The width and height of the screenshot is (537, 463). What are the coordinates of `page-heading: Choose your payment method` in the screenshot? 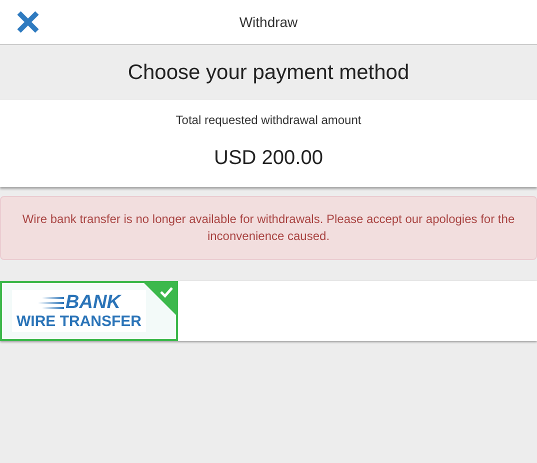 It's located at (269, 72).